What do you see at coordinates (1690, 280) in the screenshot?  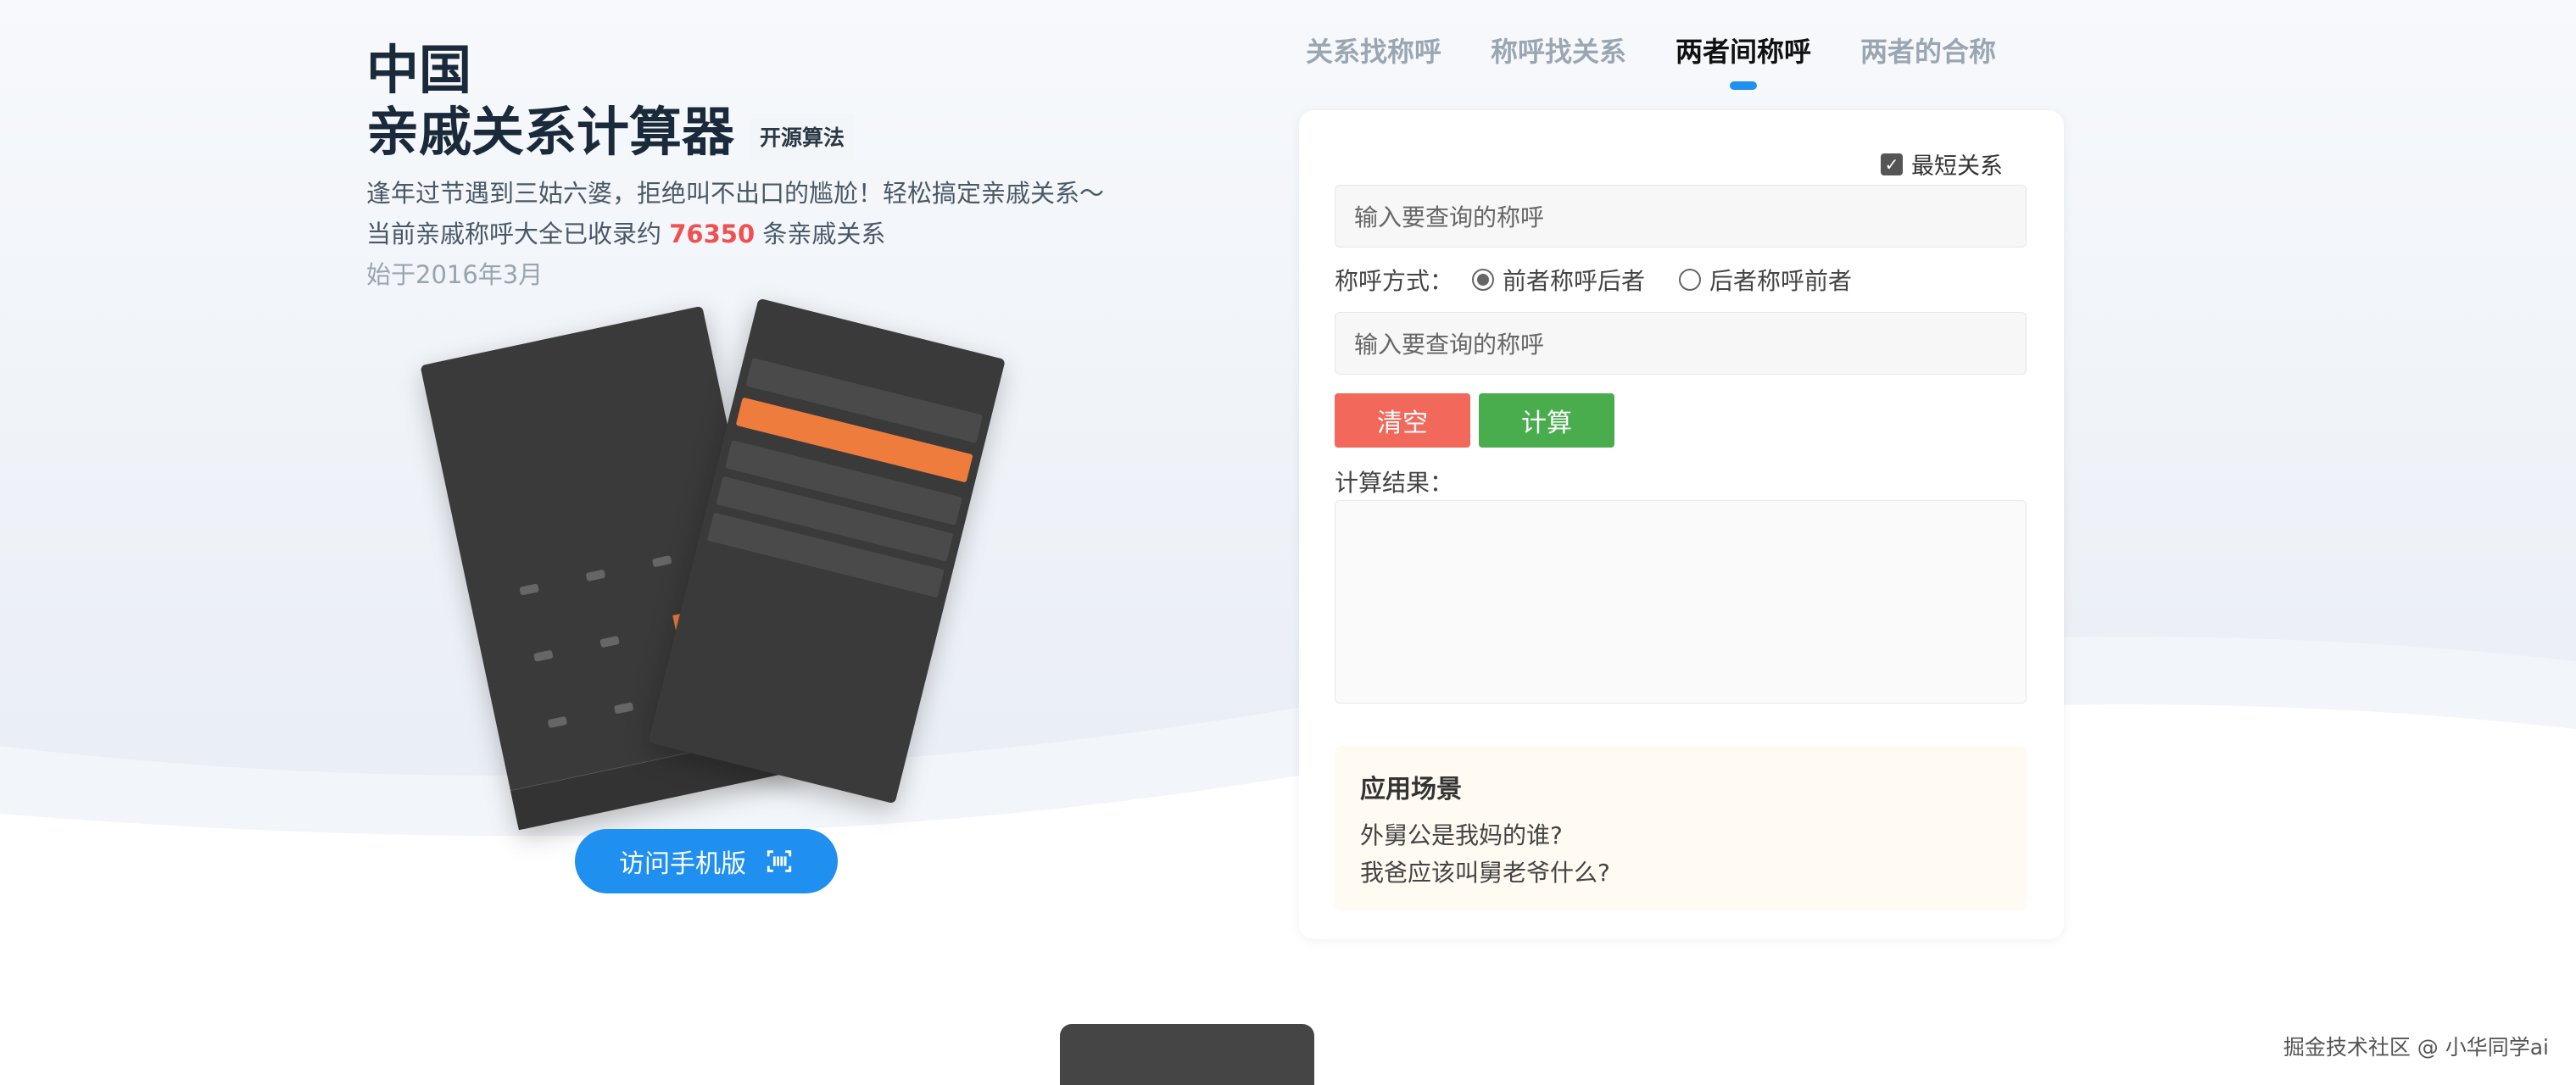 I see `radio-latter-calls-former` at bounding box center [1690, 280].